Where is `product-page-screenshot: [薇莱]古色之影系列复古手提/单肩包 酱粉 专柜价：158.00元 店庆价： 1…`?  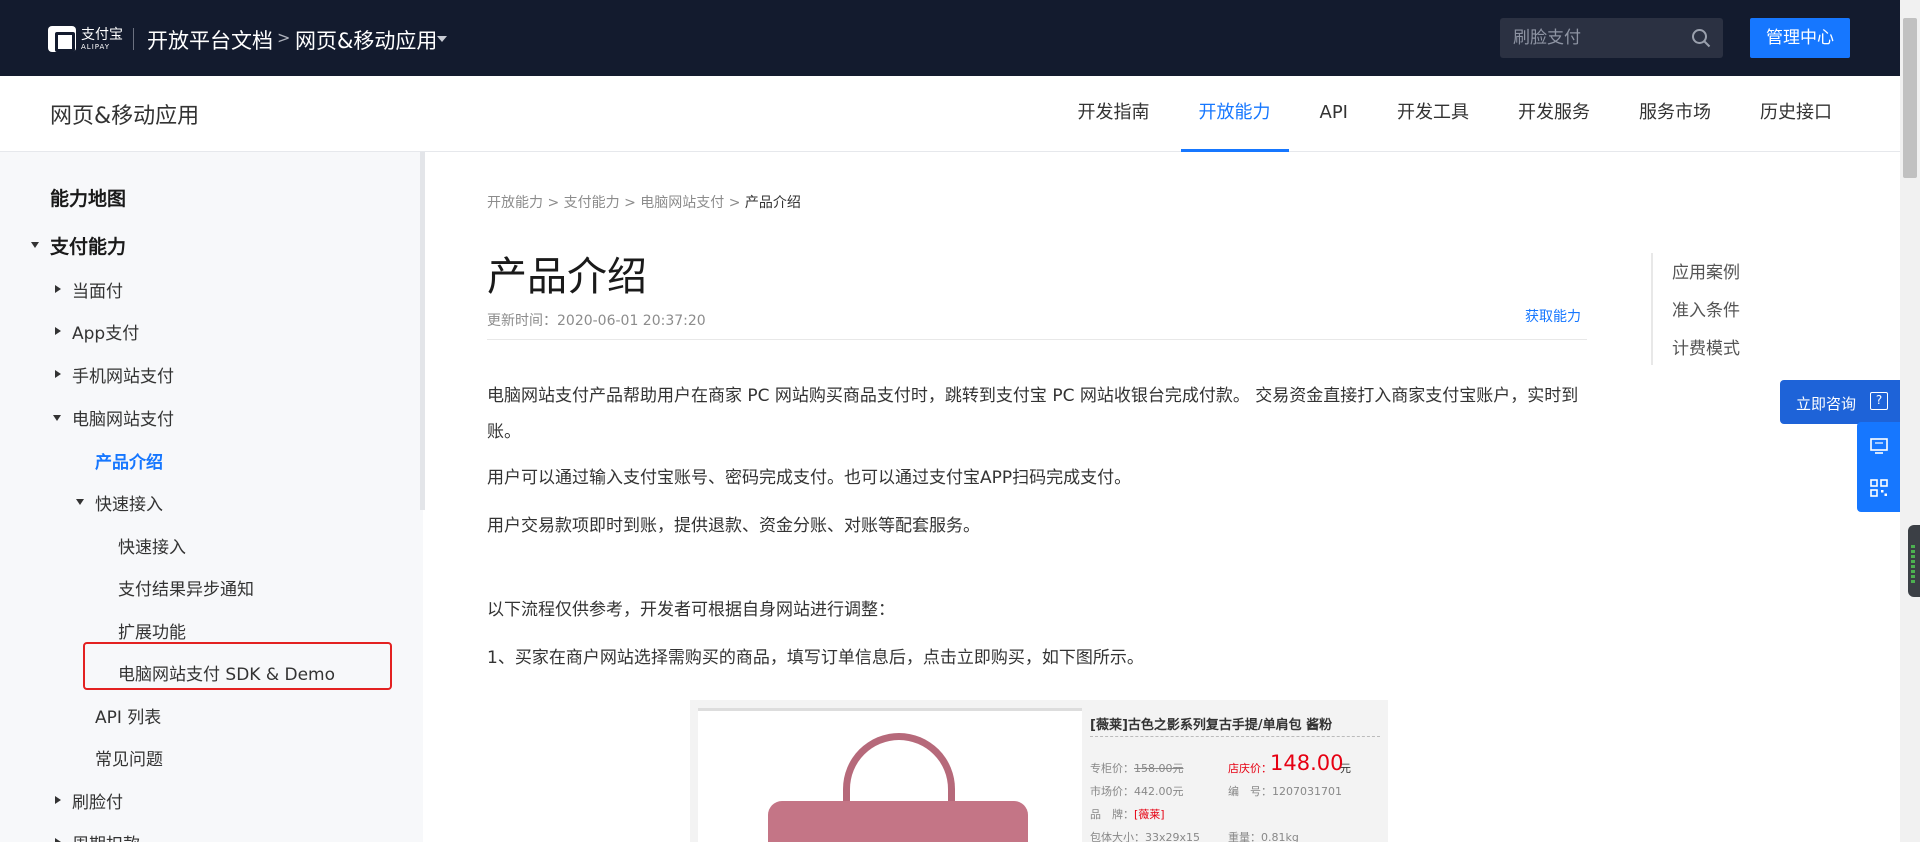
product-page-screenshot: [薇莱]古色之影系列复古手提/单肩包 酱粉 专柜价：158.00元 店庆价： 1… is located at coordinates (1039, 771).